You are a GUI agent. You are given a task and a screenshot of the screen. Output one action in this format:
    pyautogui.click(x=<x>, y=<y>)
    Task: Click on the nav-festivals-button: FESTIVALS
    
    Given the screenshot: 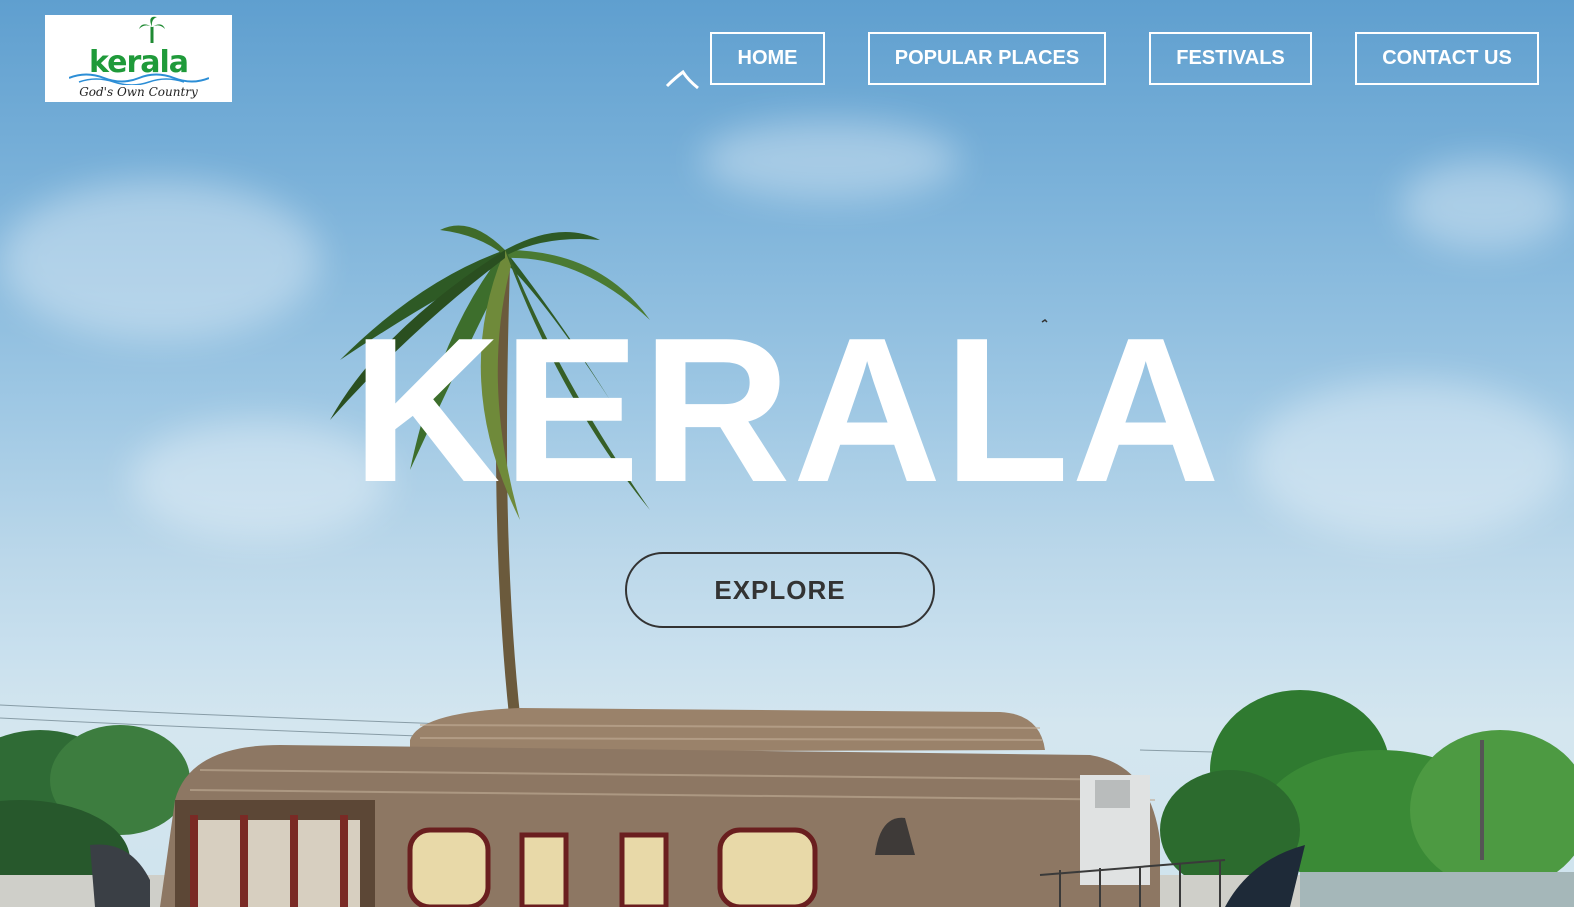 What is the action you would take?
    pyautogui.click(x=1230, y=58)
    